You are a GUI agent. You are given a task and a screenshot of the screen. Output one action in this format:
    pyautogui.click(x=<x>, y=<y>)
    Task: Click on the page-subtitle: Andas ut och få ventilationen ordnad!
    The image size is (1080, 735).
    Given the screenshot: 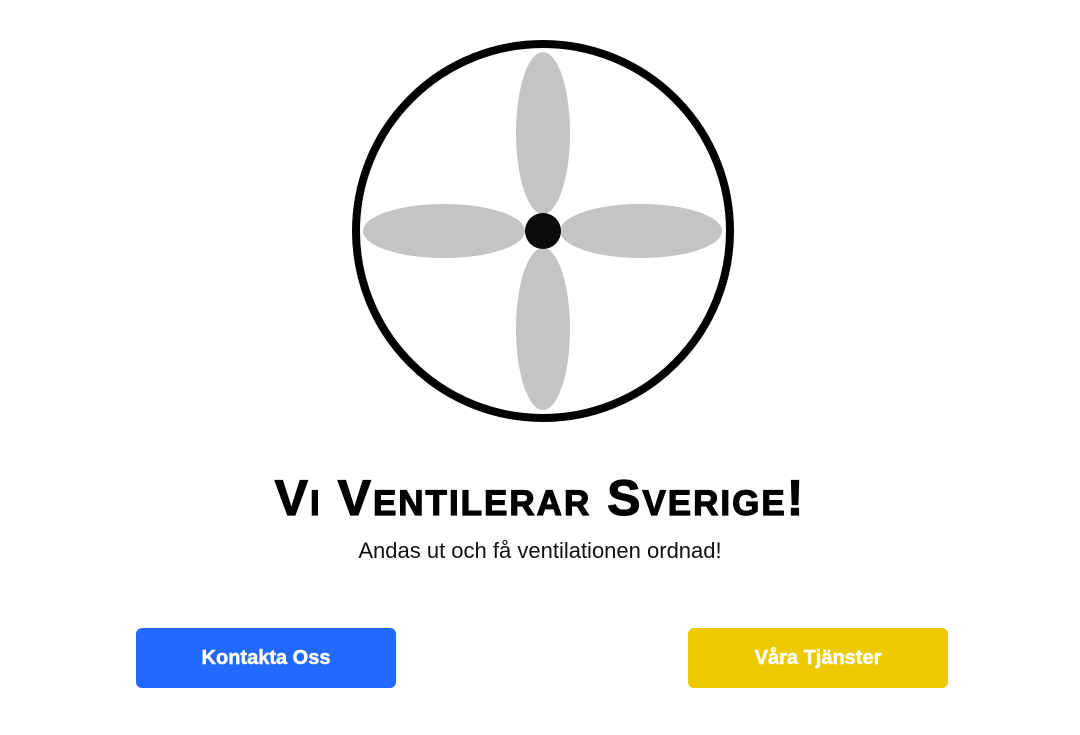 What is the action you would take?
    pyautogui.click(x=540, y=550)
    